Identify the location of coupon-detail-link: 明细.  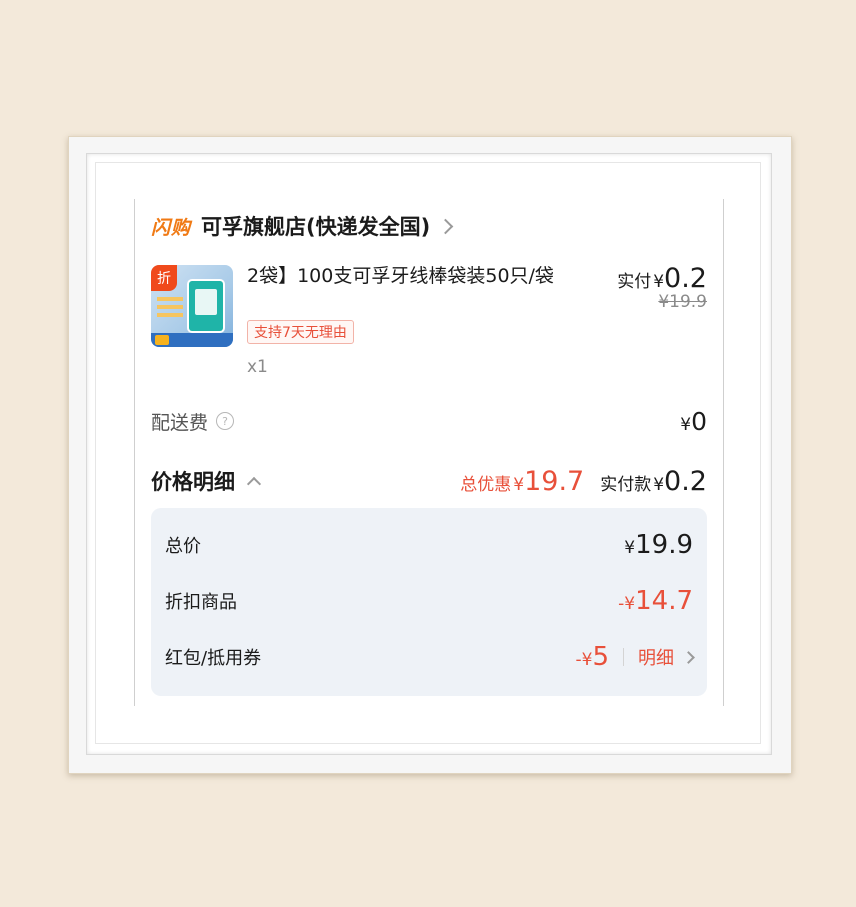
(666, 657).